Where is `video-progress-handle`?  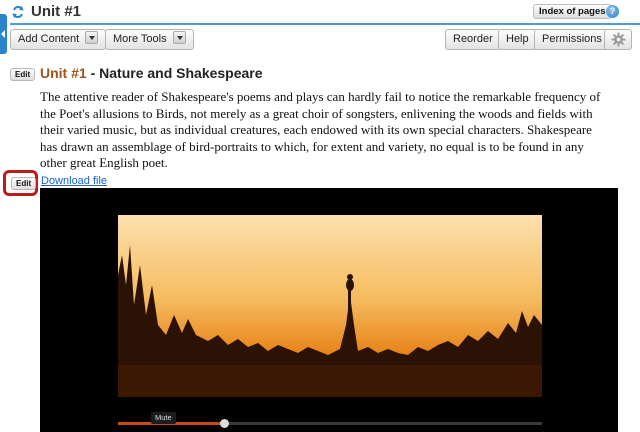
video-progress-handle is located at coordinates (224, 423).